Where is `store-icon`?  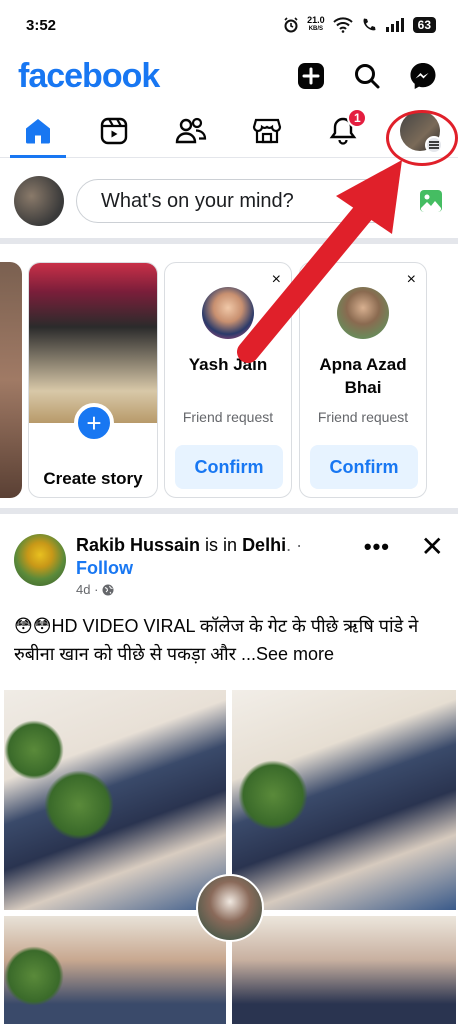
store-icon is located at coordinates (267, 130).